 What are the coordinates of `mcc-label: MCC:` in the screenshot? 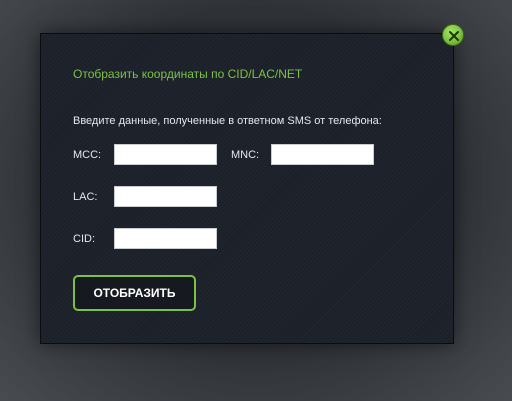 It's located at (87, 155).